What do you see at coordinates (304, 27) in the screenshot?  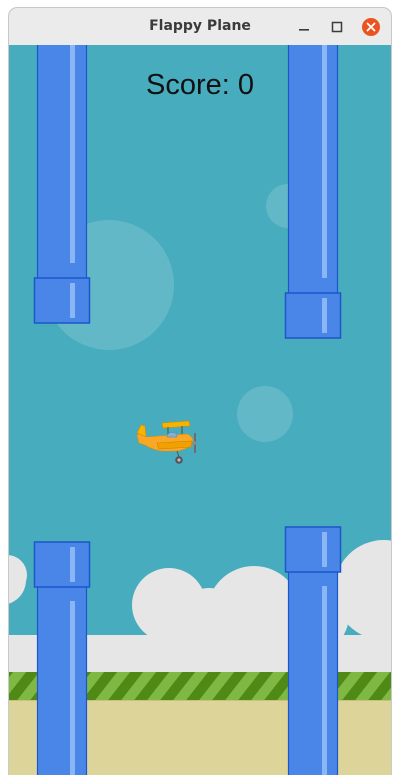 I see `minimize-icon` at bounding box center [304, 27].